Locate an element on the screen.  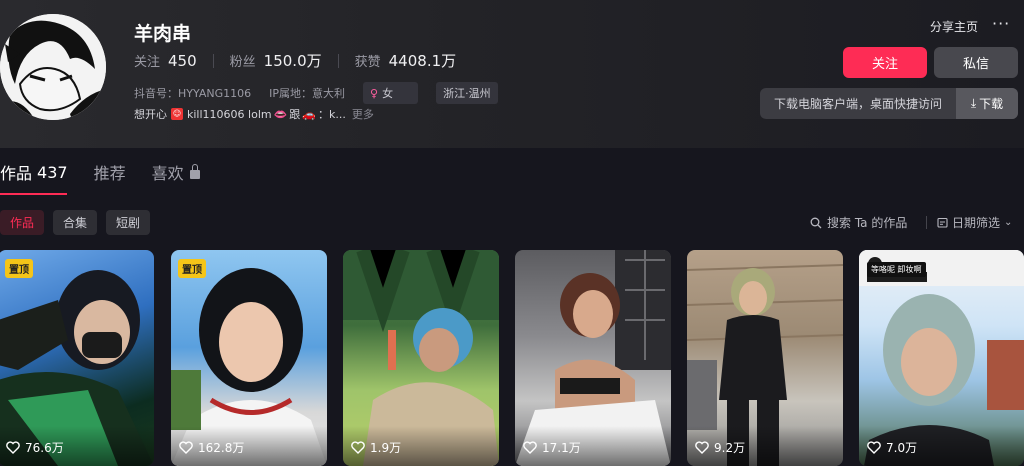
location-tag: 浙江·温州 is located at coordinates (467, 93).